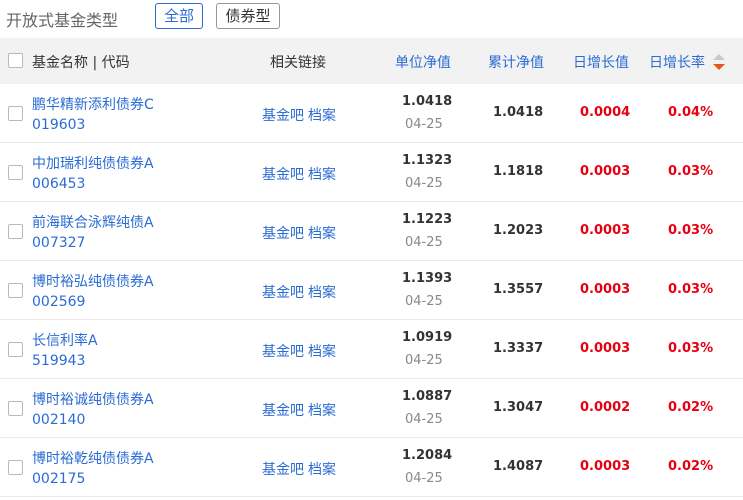 Image resolution: width=743 pixels, height=500 pixels. I want to click on unit-nav-value: 1.1323, so click(427, 160).